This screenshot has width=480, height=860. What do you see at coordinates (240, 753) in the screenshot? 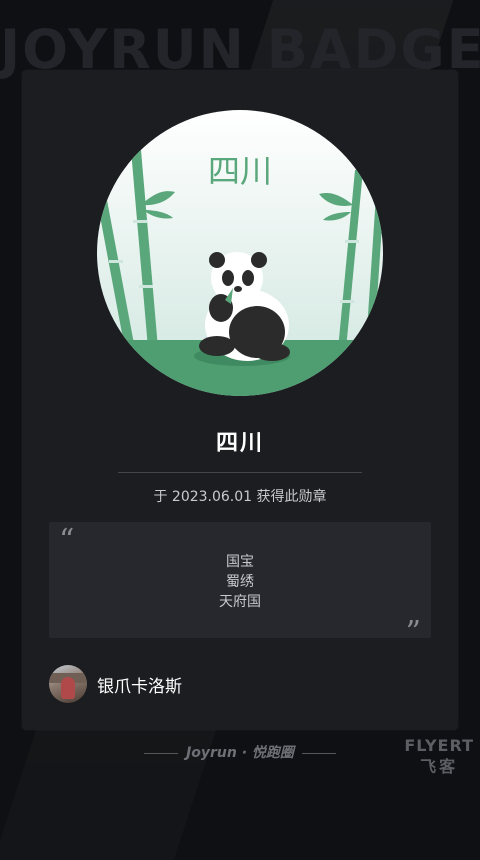
I see `footer-brand-text: Joyrun · 悦跑圈` at bounding box center [240, 753].